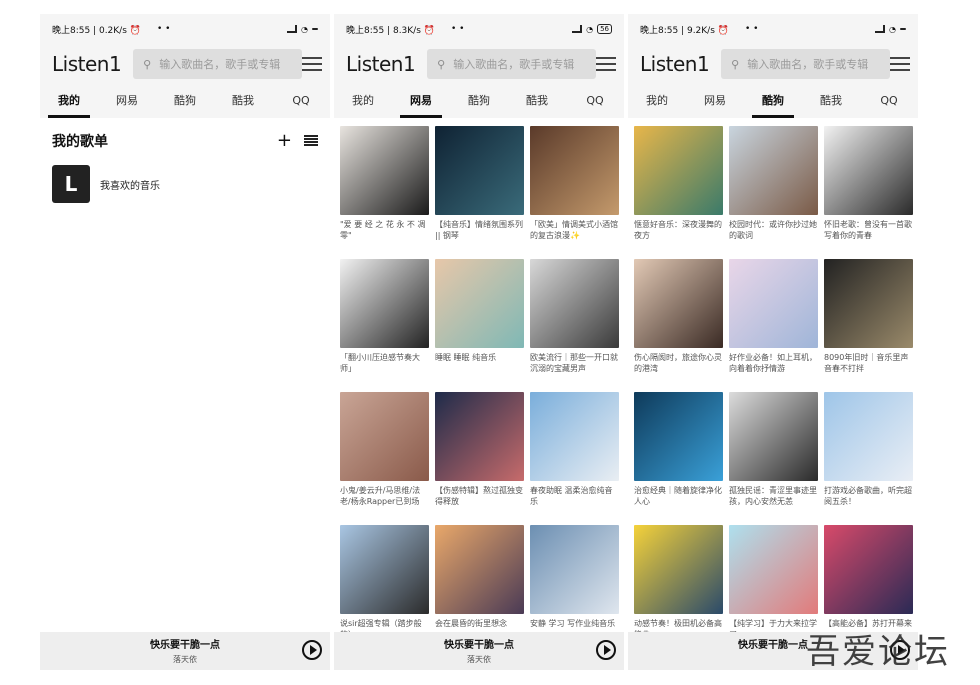 The height and width of the screenshot is (685, 980). Describe the element at coordinates (380, 363) in the screenshot. I see `playlist-caption: 「翻小川压迫感节奏大师」` at that location.